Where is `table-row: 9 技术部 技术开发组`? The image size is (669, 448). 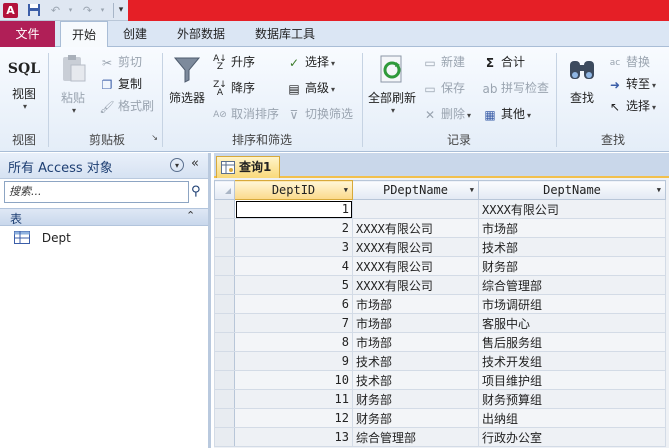 table-row: 9 技术部 技术开发组 is located at coordinates (440, 361).